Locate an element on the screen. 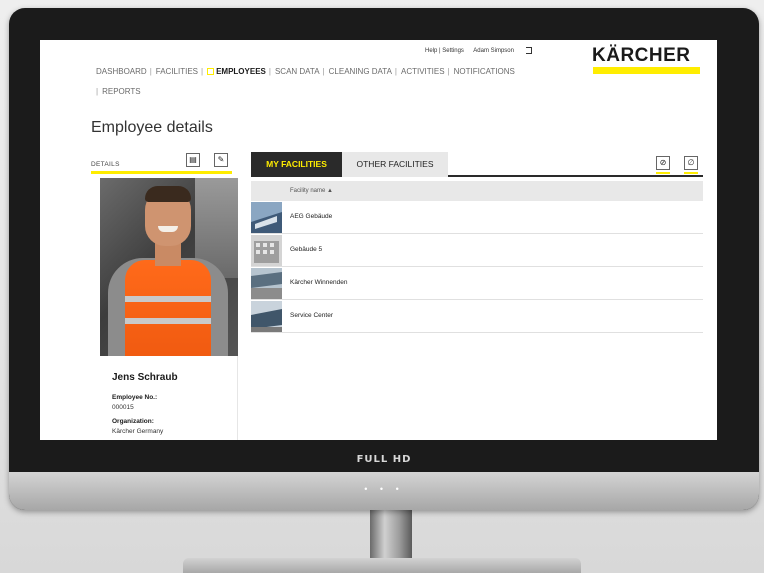  user-name-link: Adam Simpson is located at coordinates (493, 51).